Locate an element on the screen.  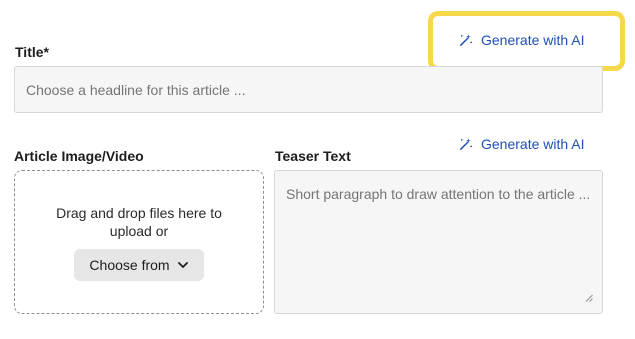
choose-from-label: Choose from is located at coordinates (129, 264).